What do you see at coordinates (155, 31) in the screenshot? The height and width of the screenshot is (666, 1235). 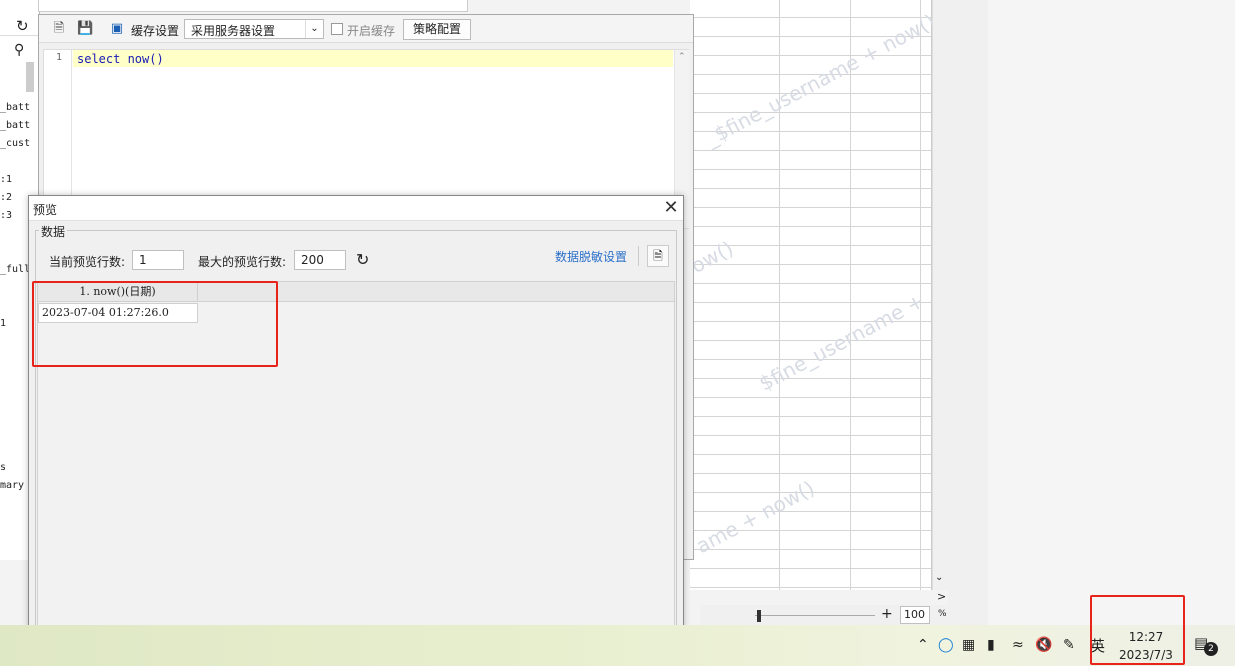 I see `cache-settings-label: 缓存设置` at bounding box center [155, 31].